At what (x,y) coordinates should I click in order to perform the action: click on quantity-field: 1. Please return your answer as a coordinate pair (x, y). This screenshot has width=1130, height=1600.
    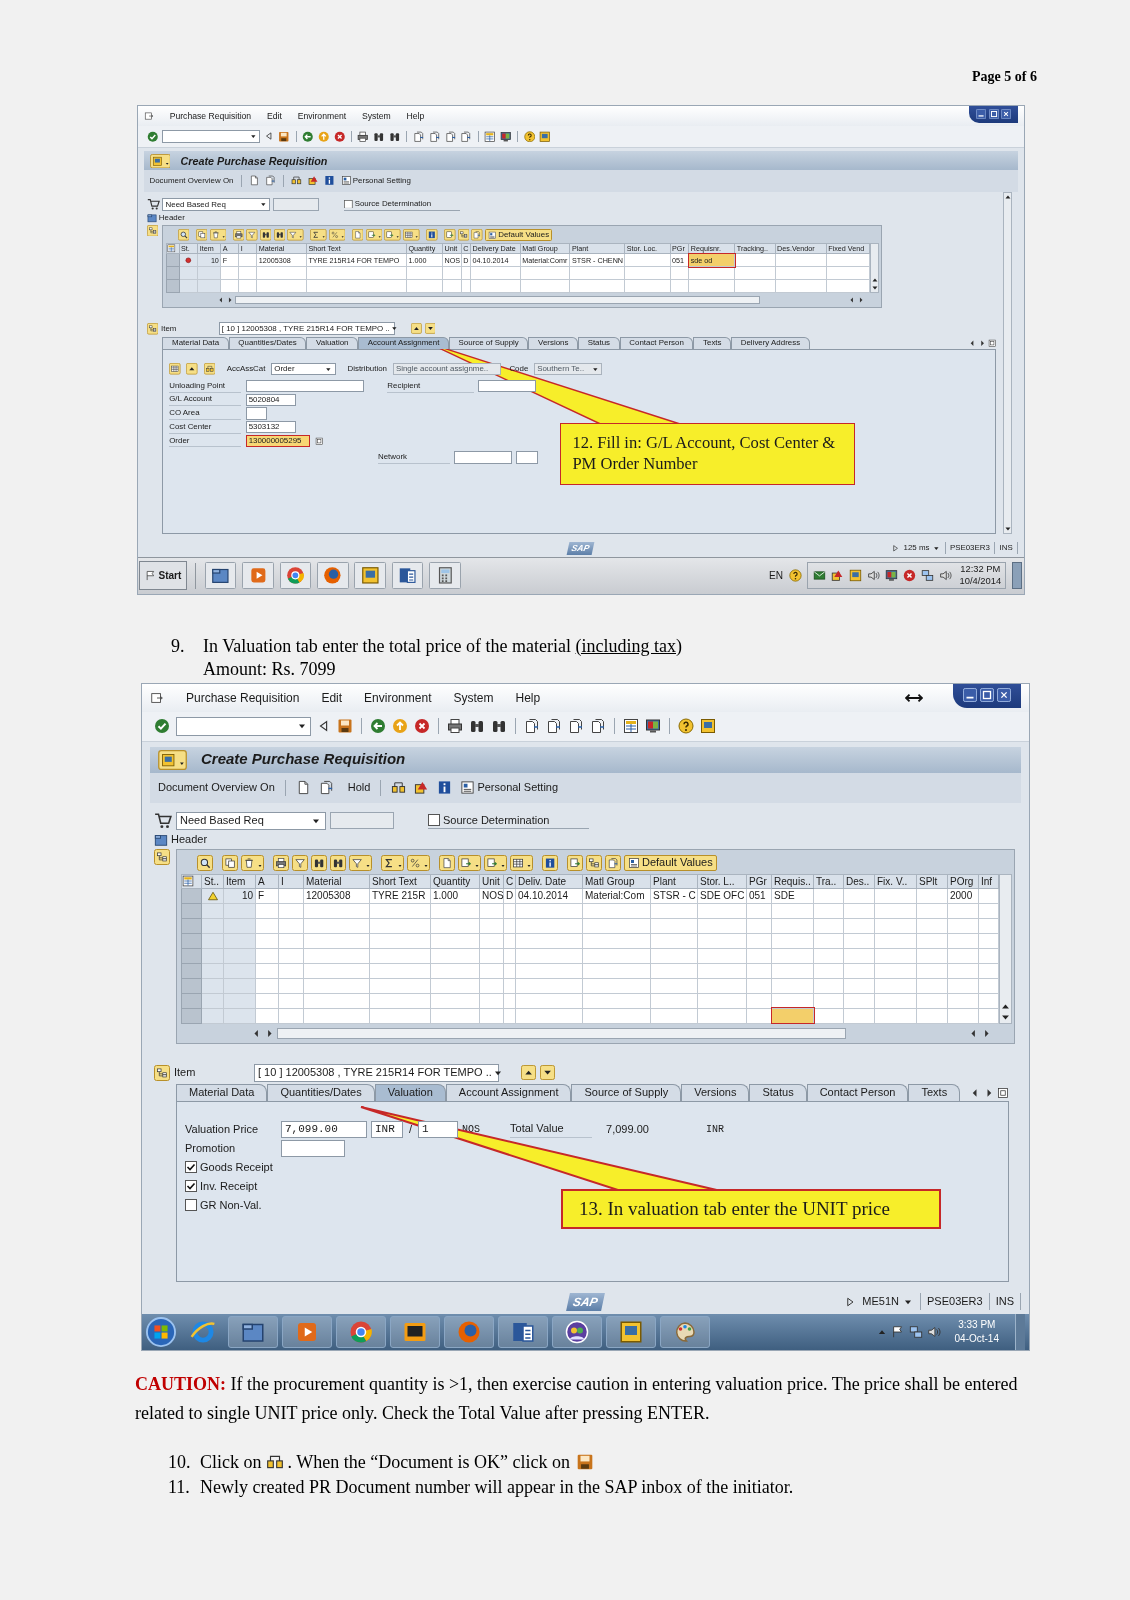
    Looking at the image, I should click on (438, 1129).